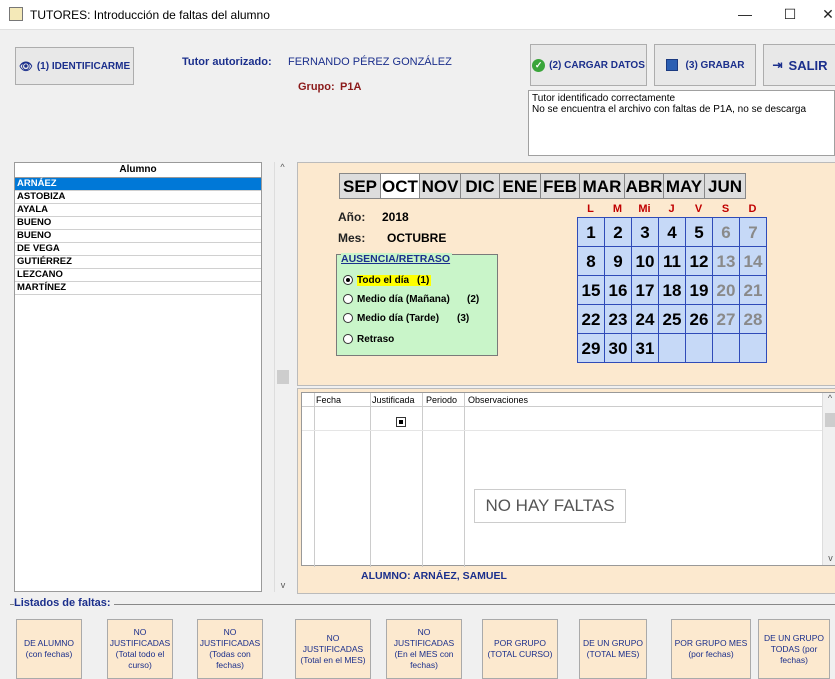 The width and height of the screenshot is (835, 679). Describe the element at coordinates (777, 65) in the screenshot. I see `exit-icon: ⇥` at that location.